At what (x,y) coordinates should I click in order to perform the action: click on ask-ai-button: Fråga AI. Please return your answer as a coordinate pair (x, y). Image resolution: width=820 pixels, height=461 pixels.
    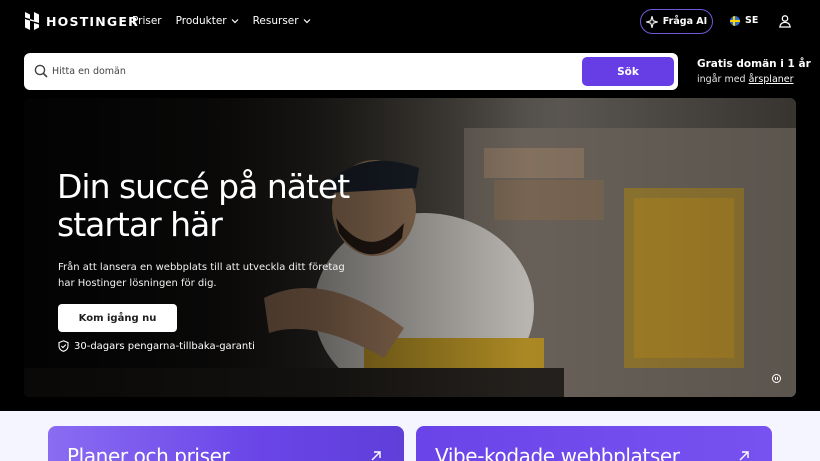
    Looking at the image, I should click on (676, 21).